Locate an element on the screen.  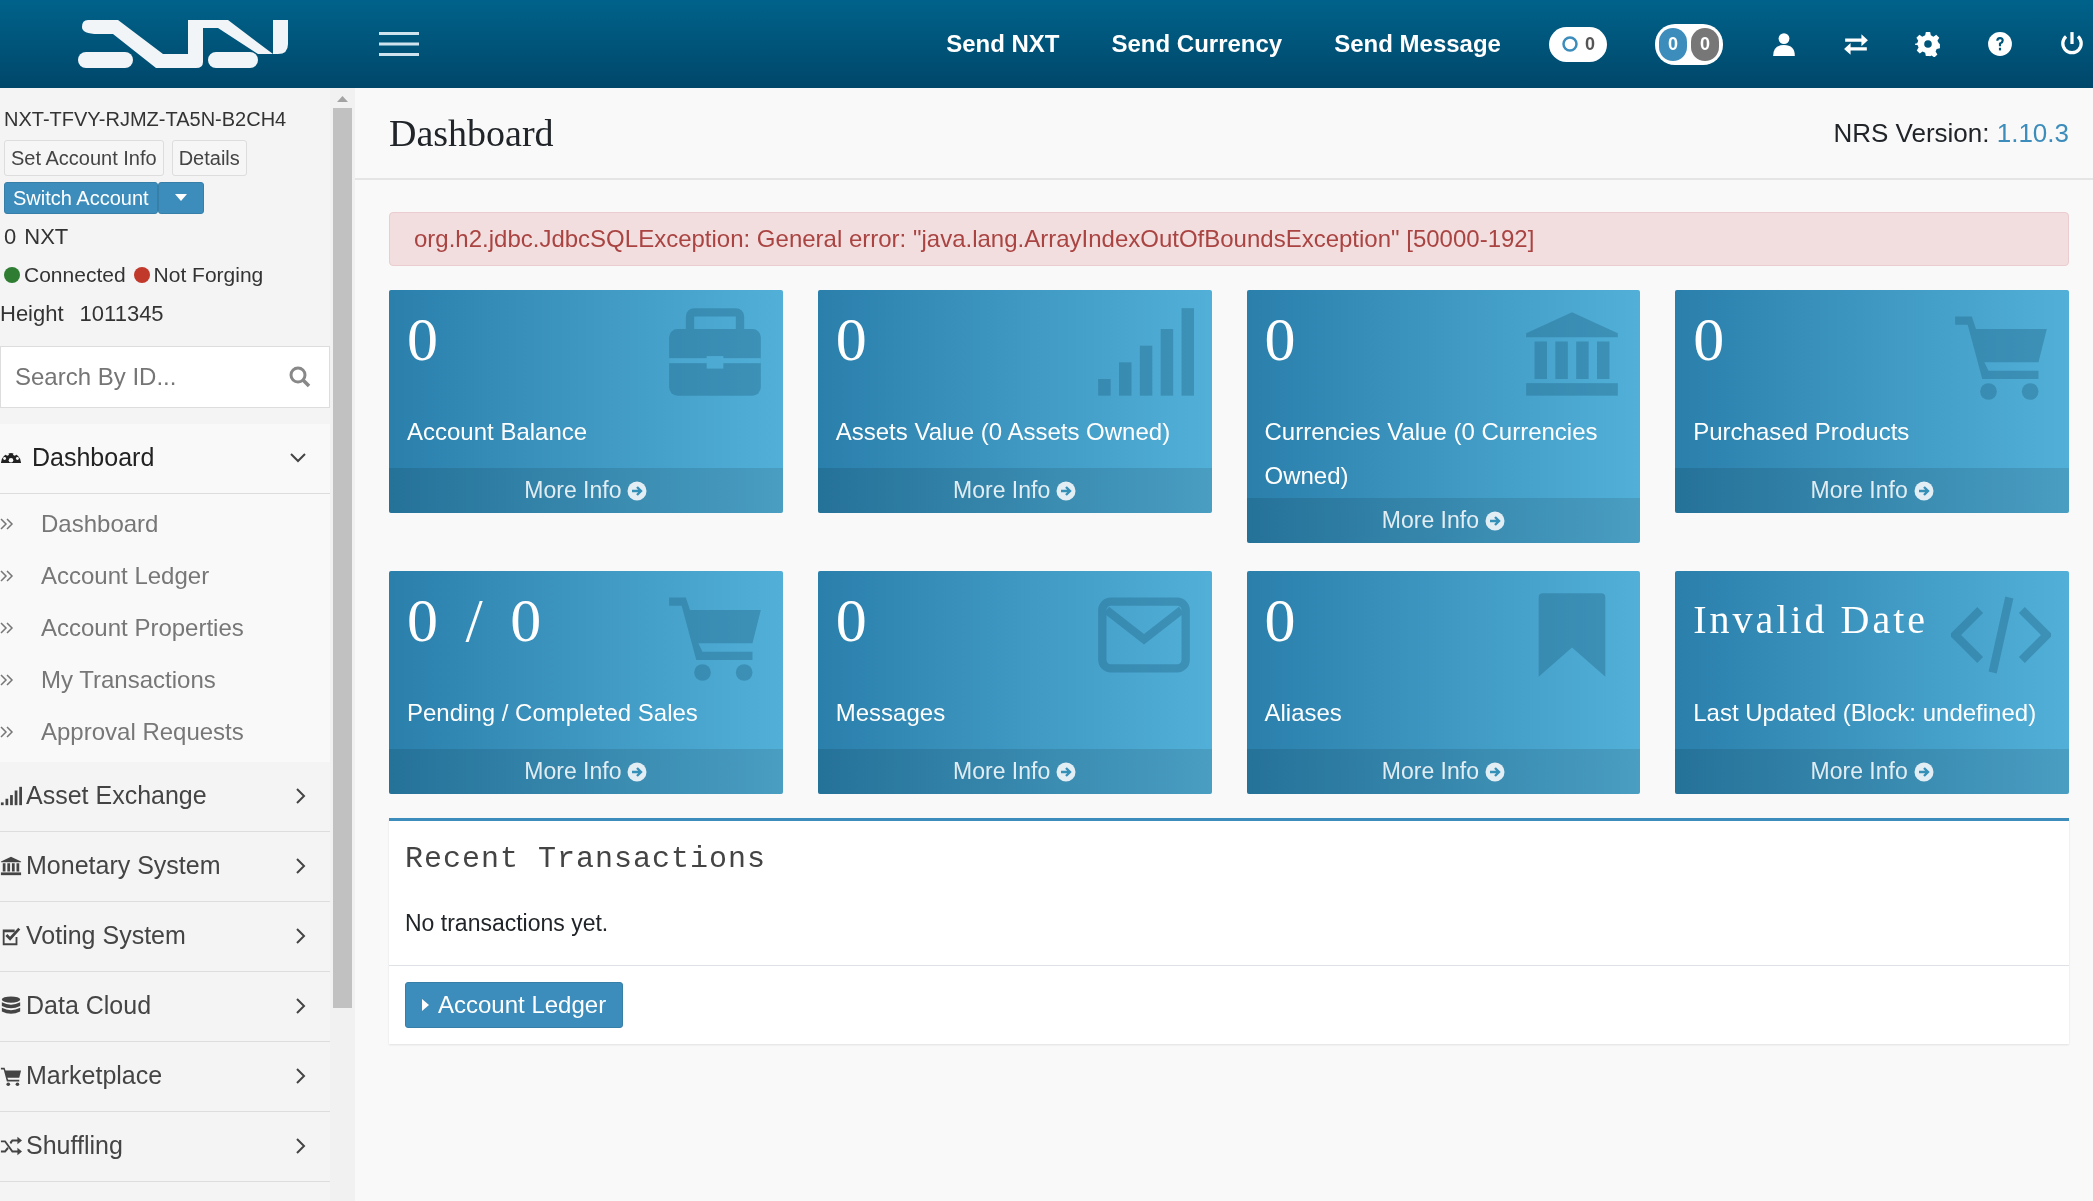
user-button is located at coordinates (1784, 44).